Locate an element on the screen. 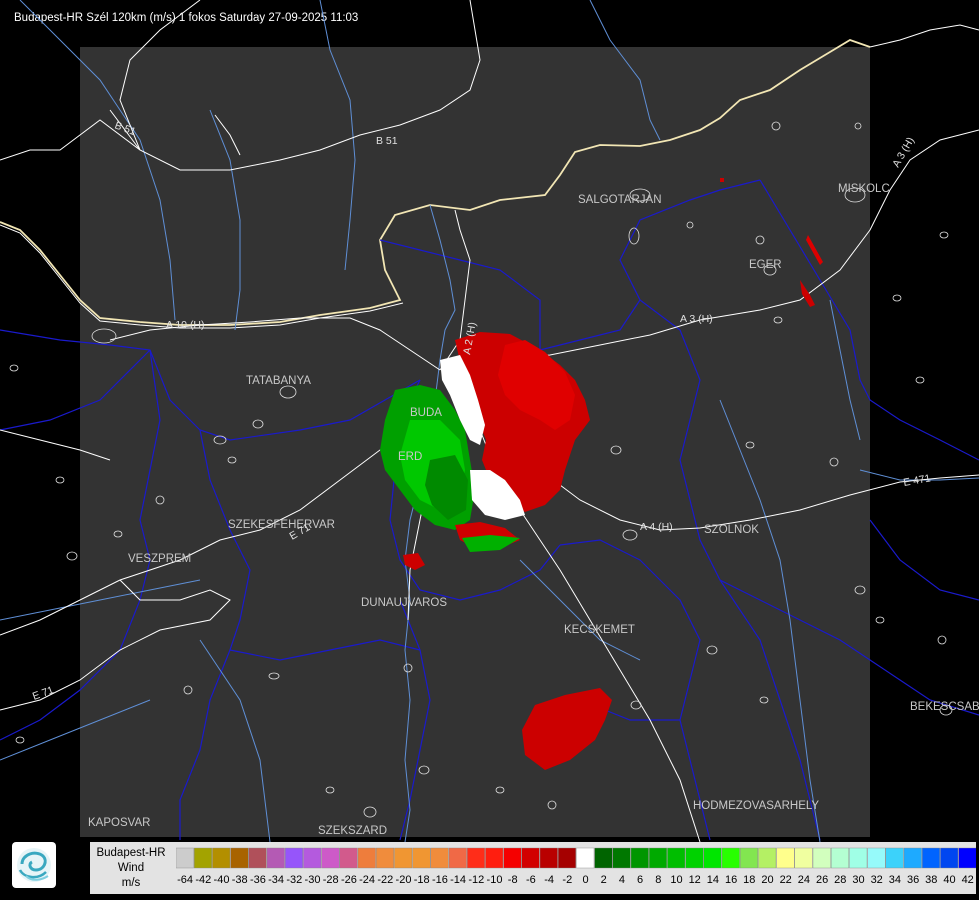 This screenshot has width=979, height=900. legend-tick-label: 12 is located at coordinates (694, 880).